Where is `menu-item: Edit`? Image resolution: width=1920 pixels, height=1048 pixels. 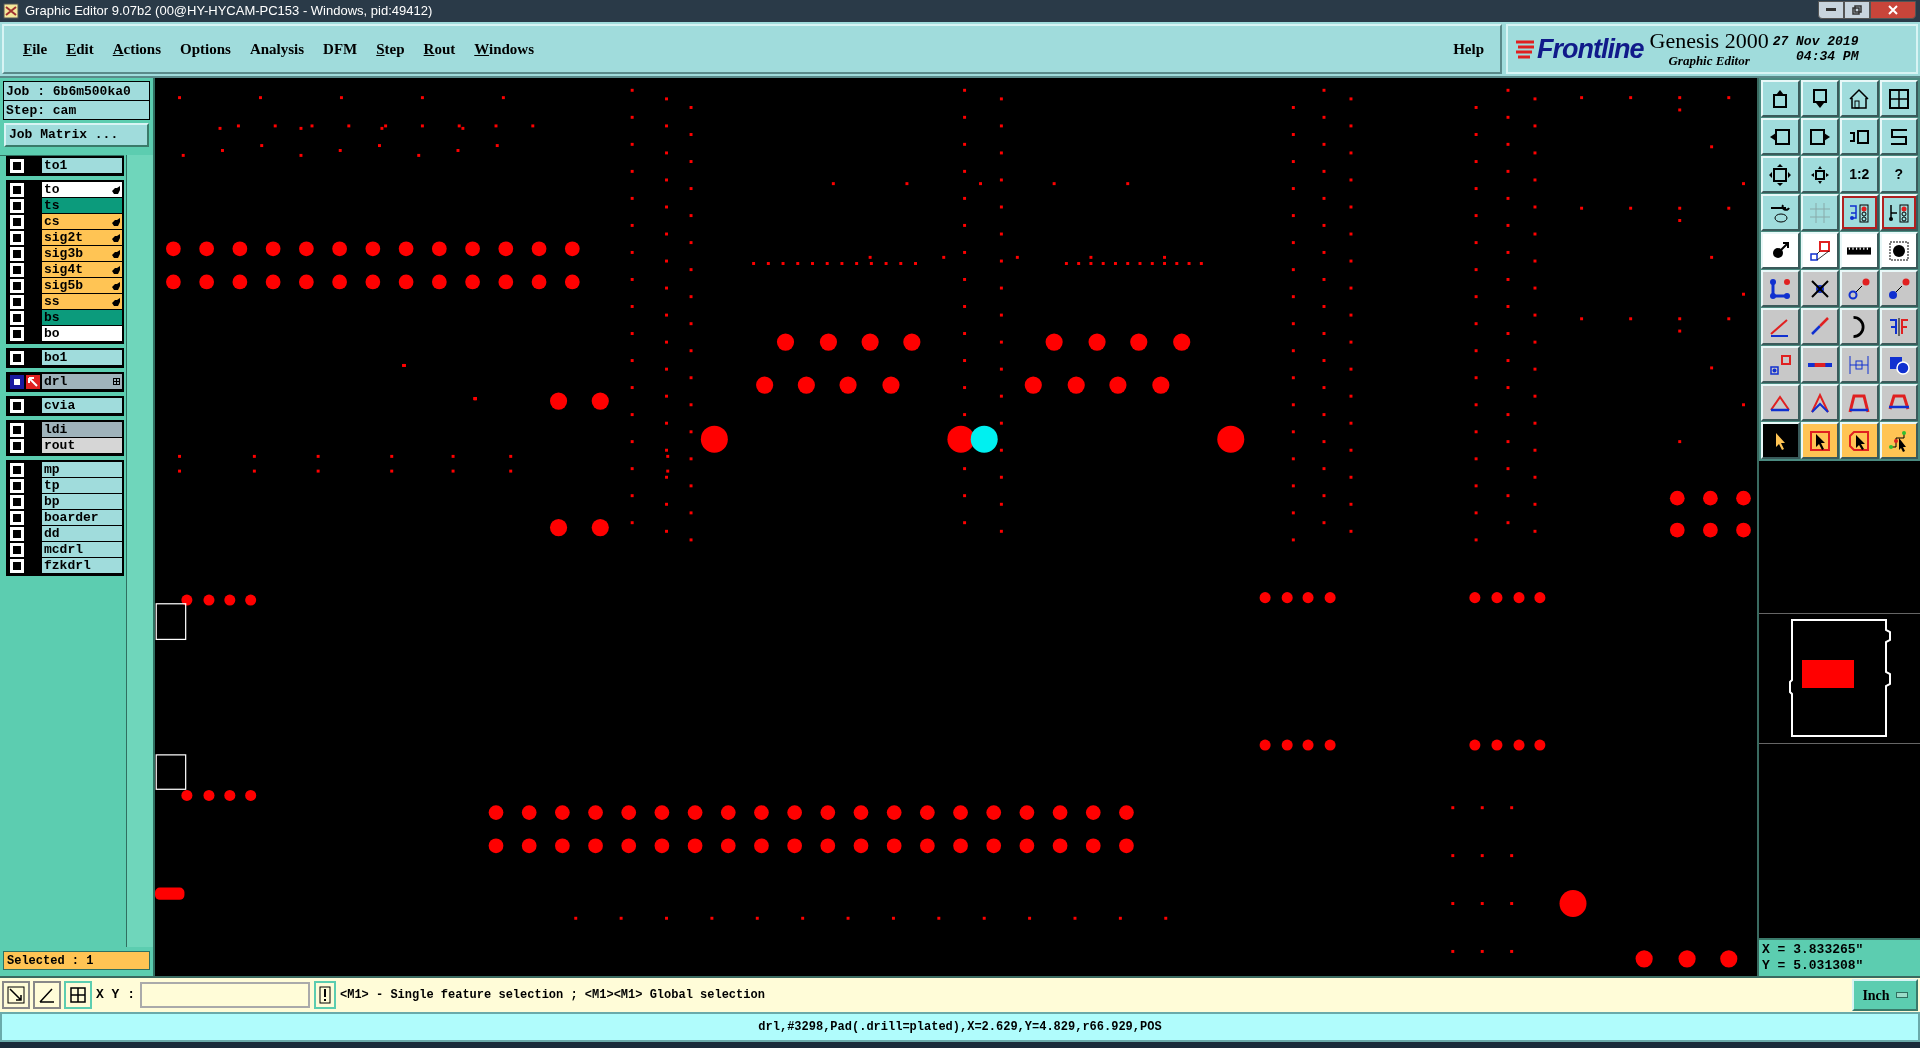 menu-item: Edit is located at coordinates (80, 49).